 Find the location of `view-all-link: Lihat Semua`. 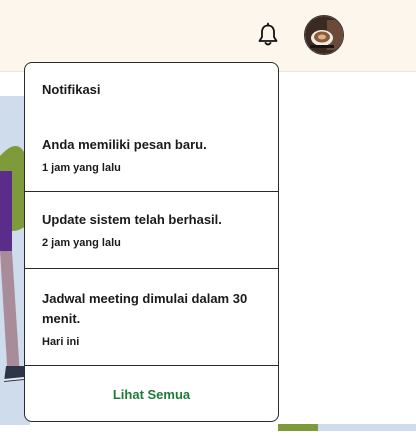

view-all-link: Lihat Semua is located at coordinates (151, 394).